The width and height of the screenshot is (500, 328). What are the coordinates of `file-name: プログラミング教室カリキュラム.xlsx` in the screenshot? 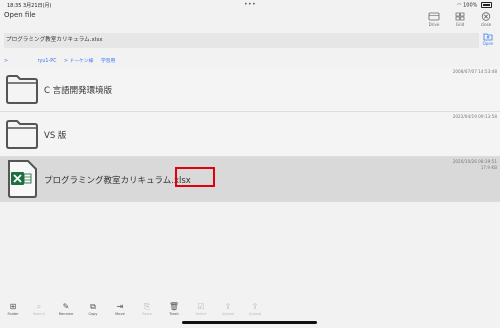 It's located at (117, 181).